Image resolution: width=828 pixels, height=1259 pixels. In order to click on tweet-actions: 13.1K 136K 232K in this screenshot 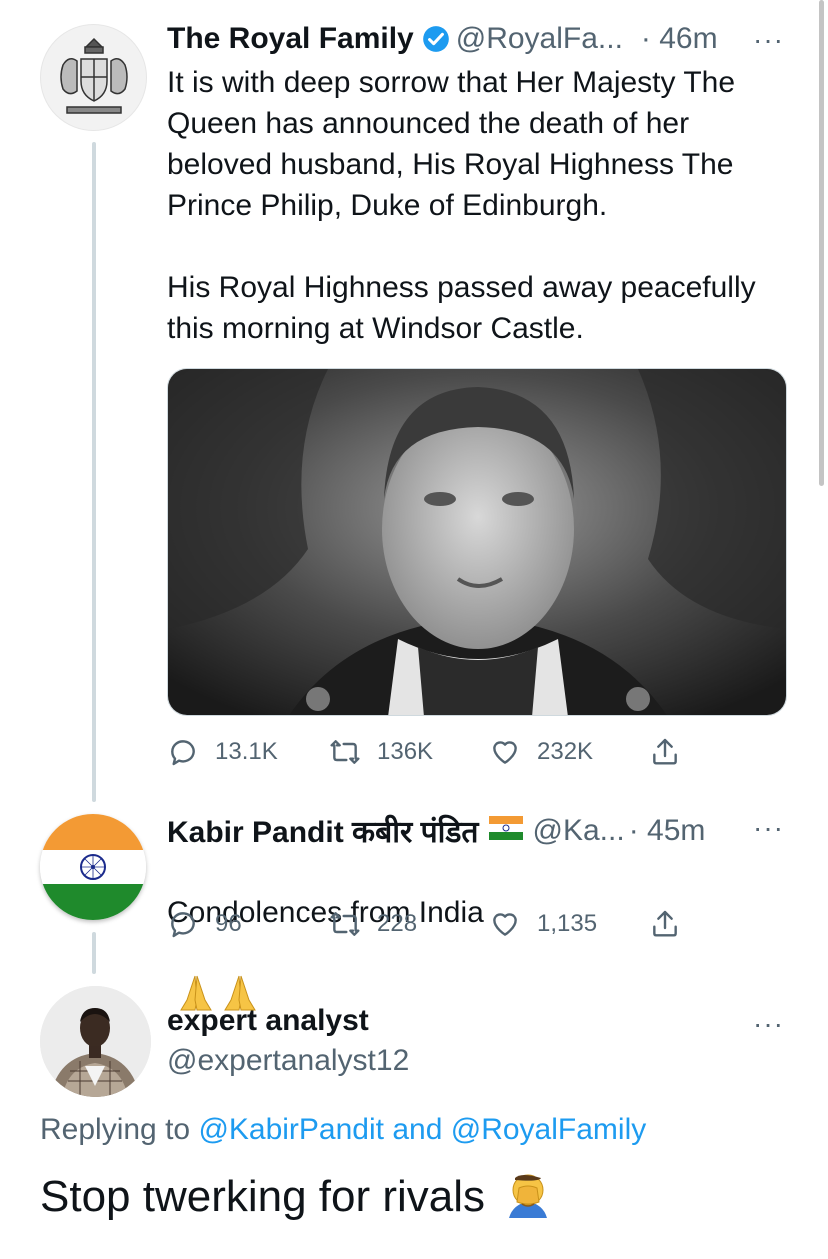, I will do `click(432, 752)`.